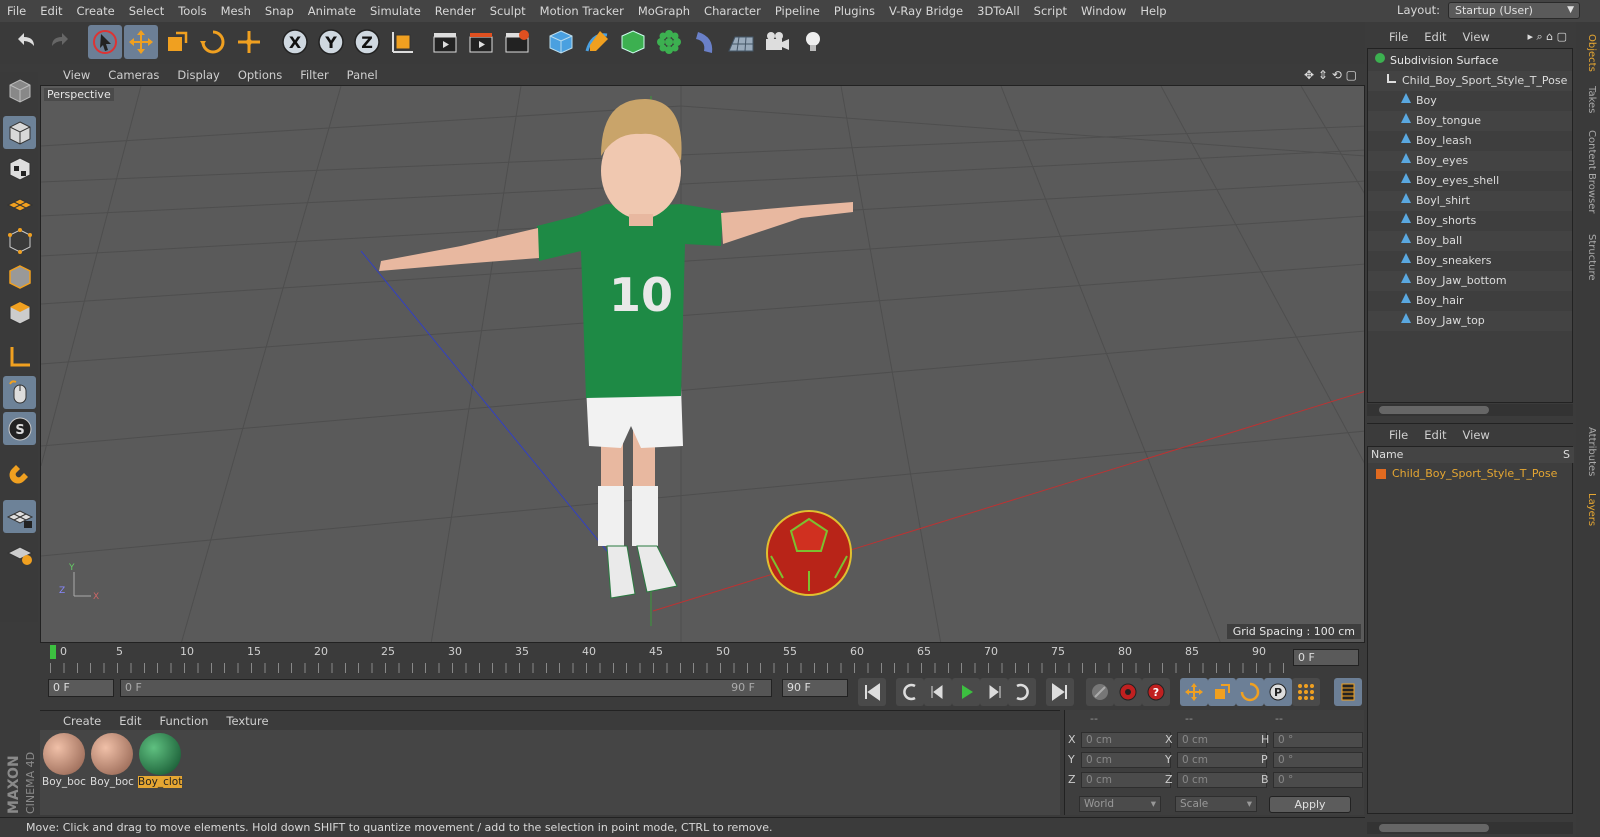 The height and width of the screenshot is (837, 1600). I want to click on tree-item-subdivision-surface: Subdivision Surface, so click(1470, 61).